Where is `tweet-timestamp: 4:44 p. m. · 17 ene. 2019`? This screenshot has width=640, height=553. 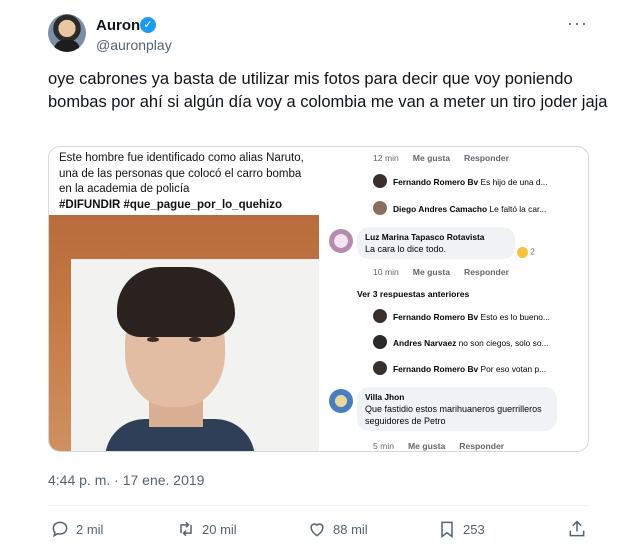
tweet-timestamp: 4:44 p. m. · 17 ene. 2019 is located at coordinates (126, 480).